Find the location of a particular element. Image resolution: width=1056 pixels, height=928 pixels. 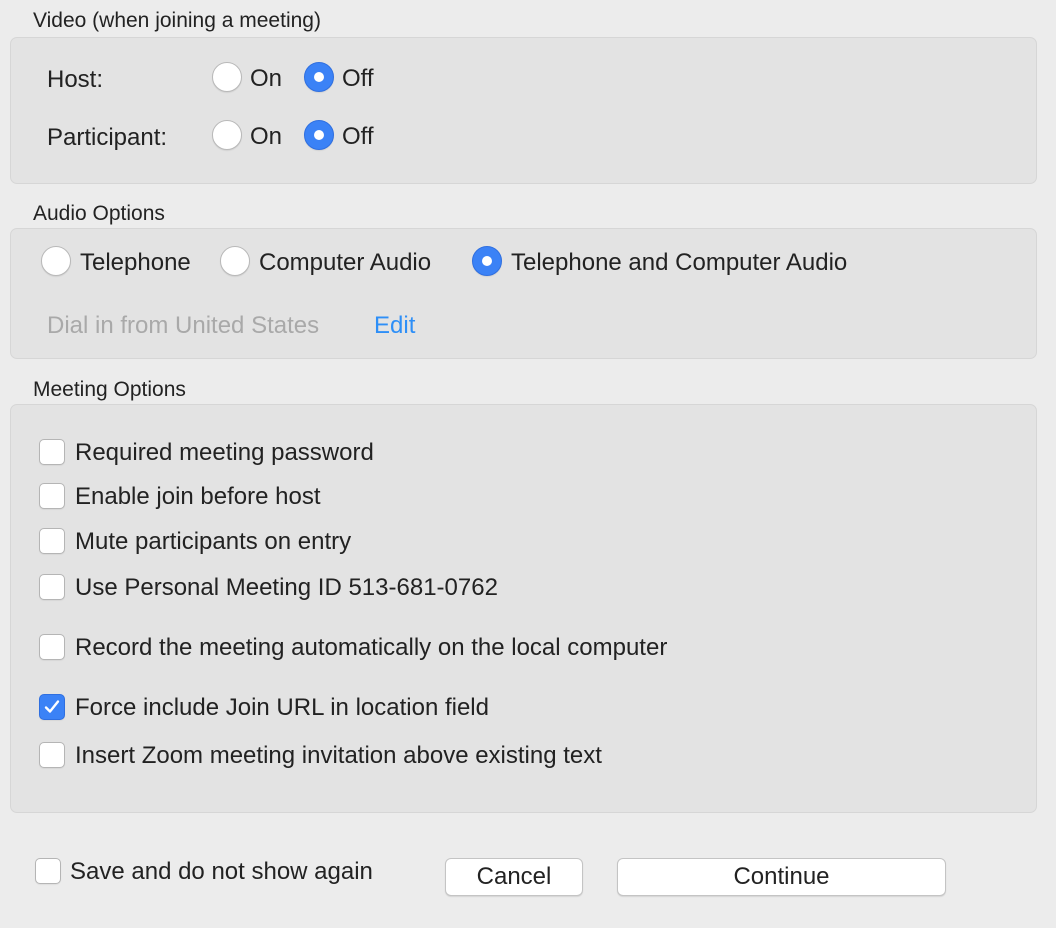

audio-telephone-and-computer-label: Telephone and Computer Audio is located at coordinates (679, 263).